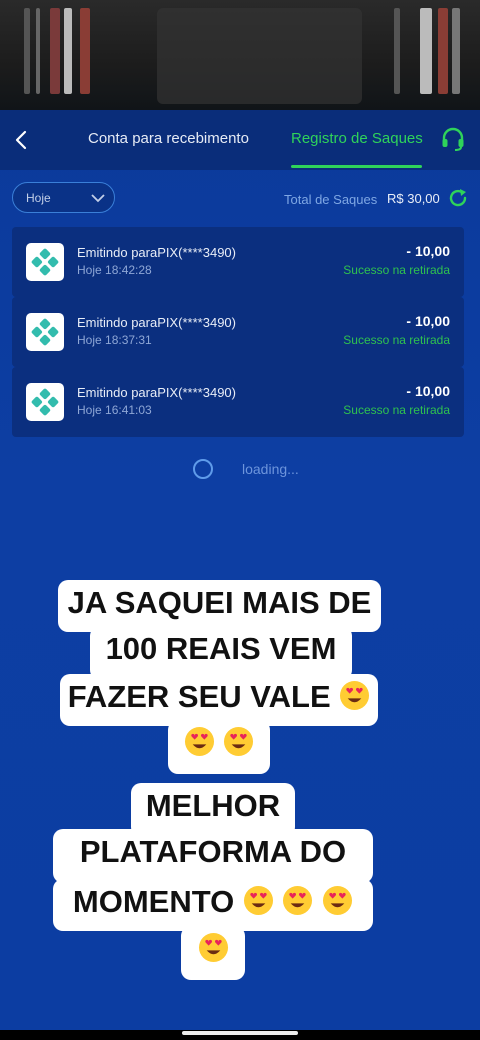 Image resolution: width=480 pixels, height=1040 pixels. What do you see at coordinates (98, 198) in the screenshot?
I see `chevron-down-icon` at bounding box center [98, 198].